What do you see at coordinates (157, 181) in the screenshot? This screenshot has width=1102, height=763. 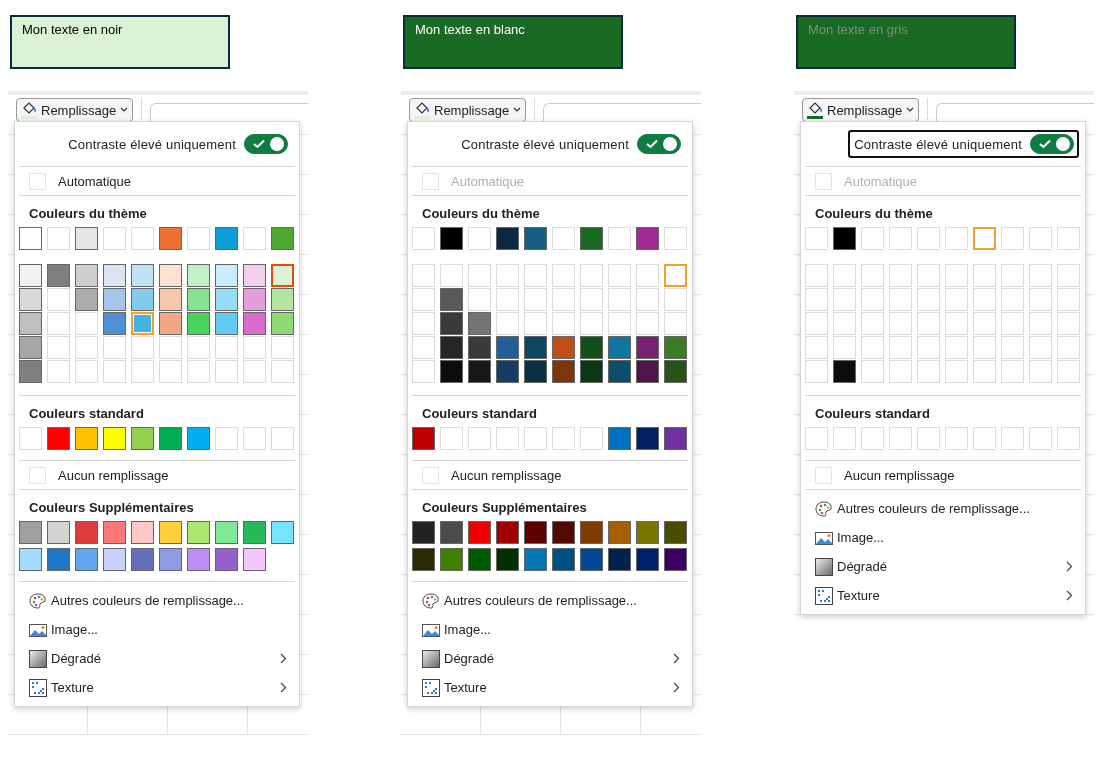 I see `automatic-option: Automatique` at bounding box center [157, 181].